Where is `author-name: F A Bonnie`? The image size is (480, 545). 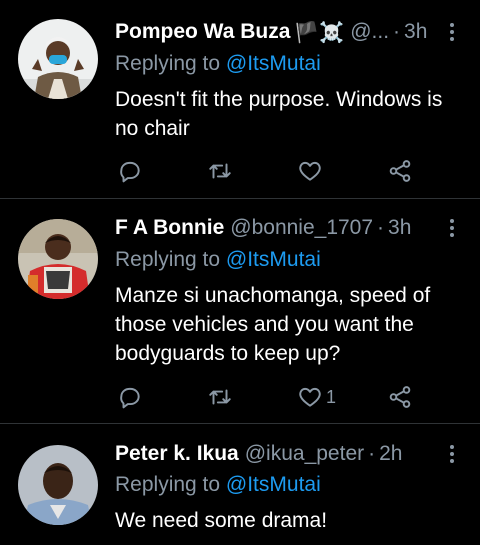 author-name: F A Bonnie is located at coordinates (169, 228).